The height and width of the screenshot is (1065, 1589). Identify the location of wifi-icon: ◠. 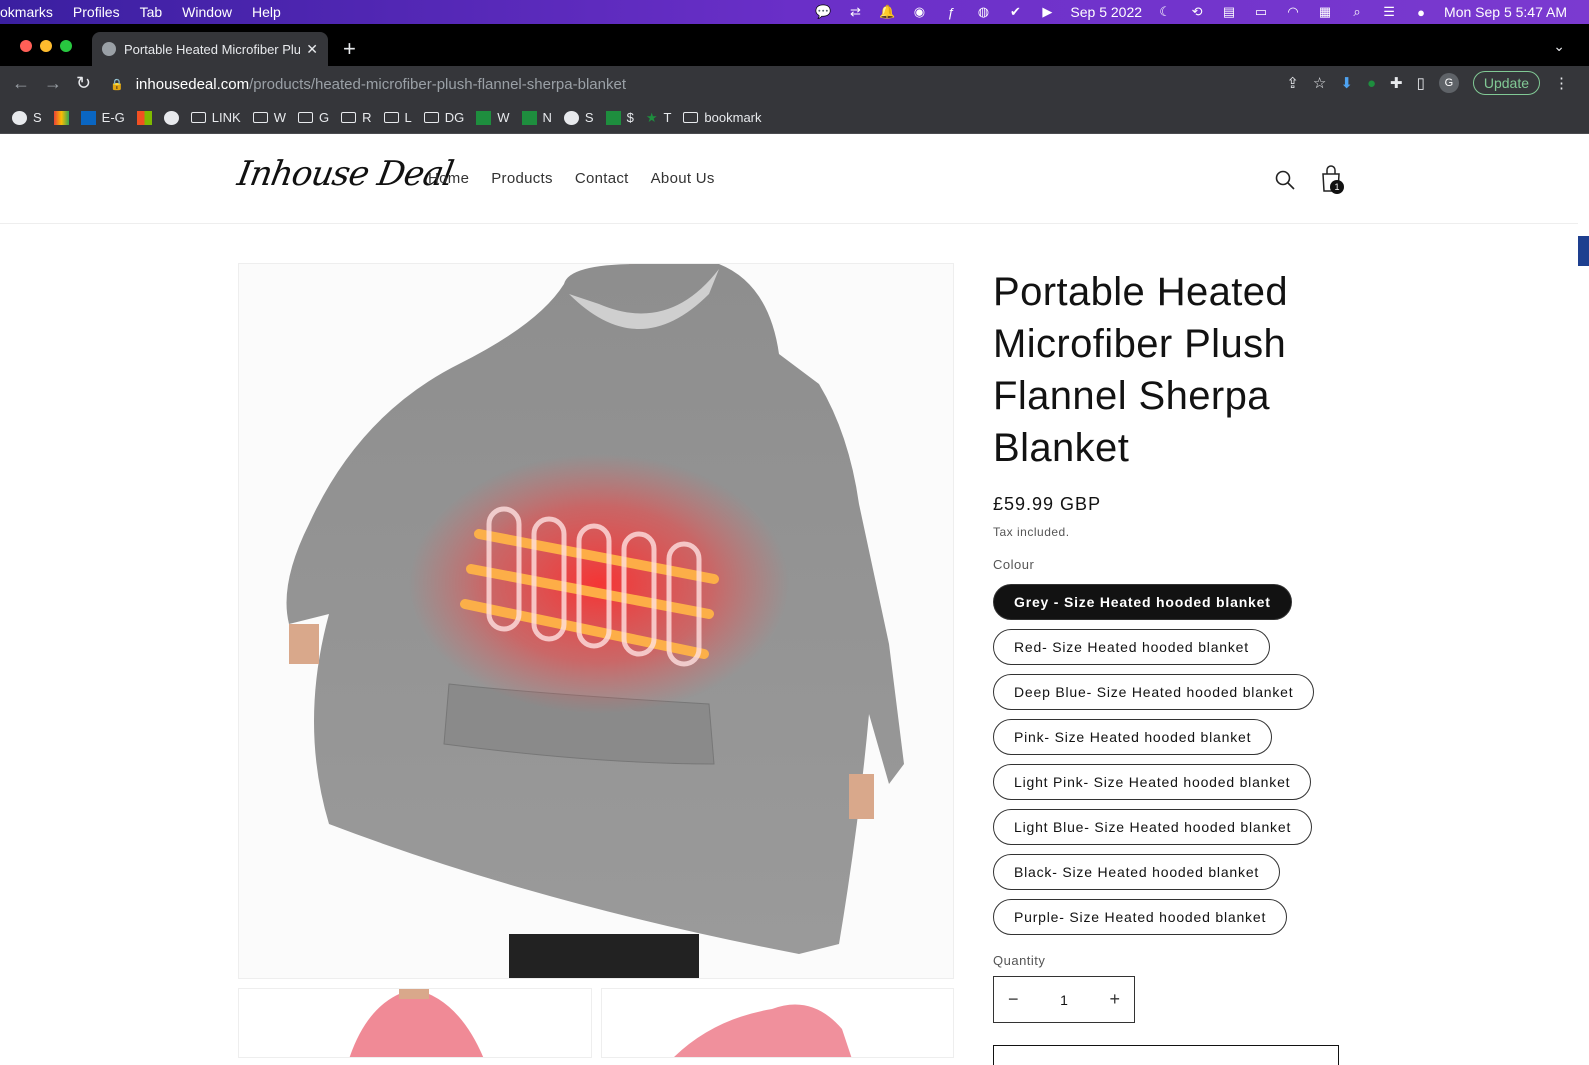
(1293, 12).